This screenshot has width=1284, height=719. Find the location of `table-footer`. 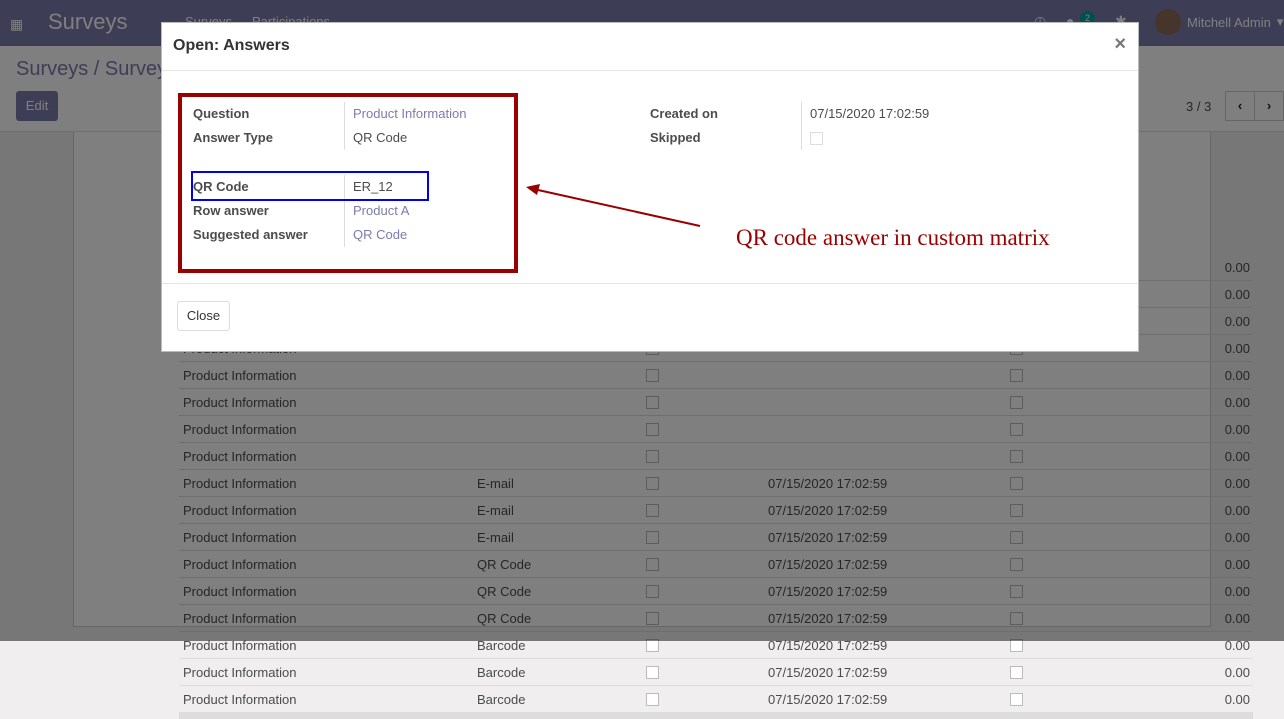

table-footer is located at coordinates (716, 716).